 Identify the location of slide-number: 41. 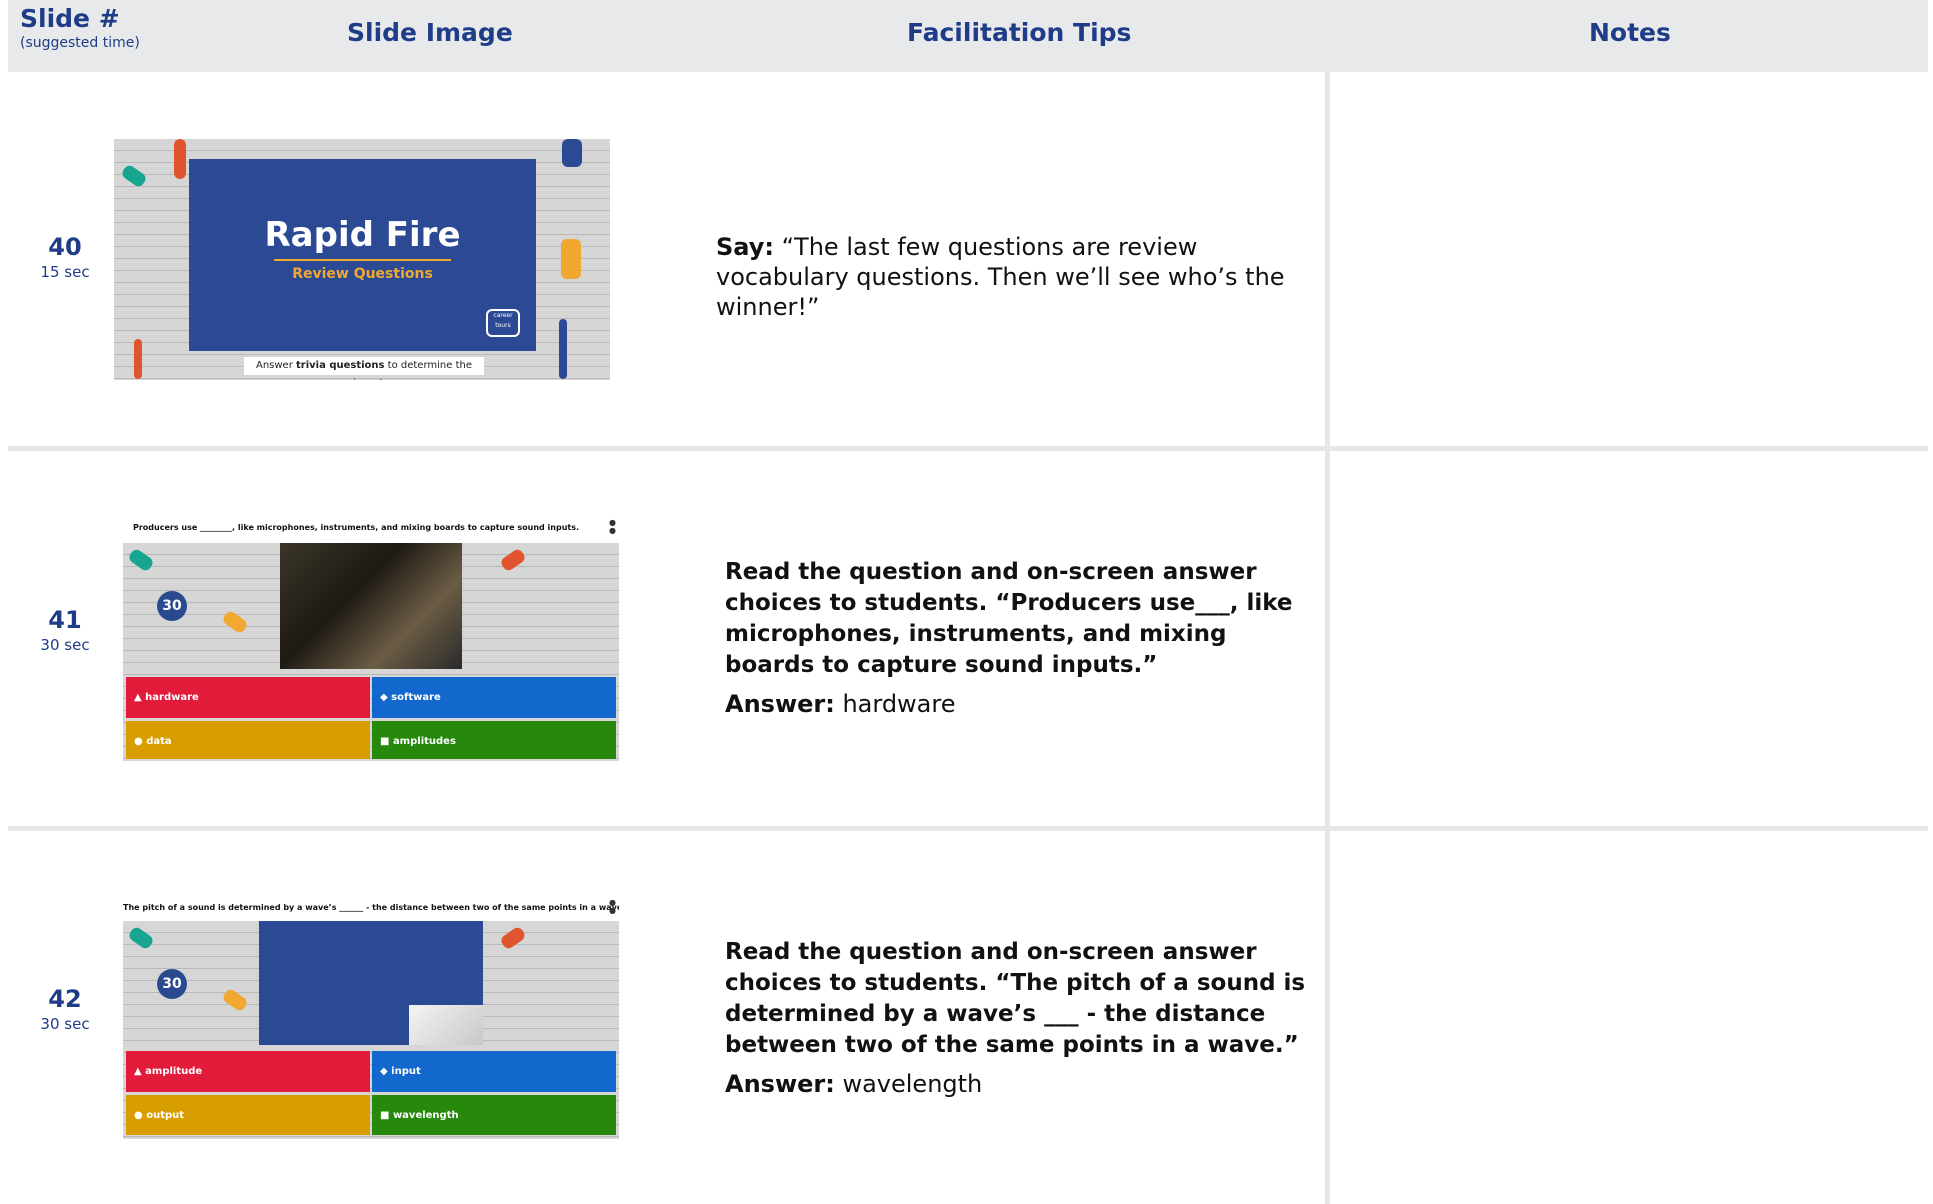
(65, 620).